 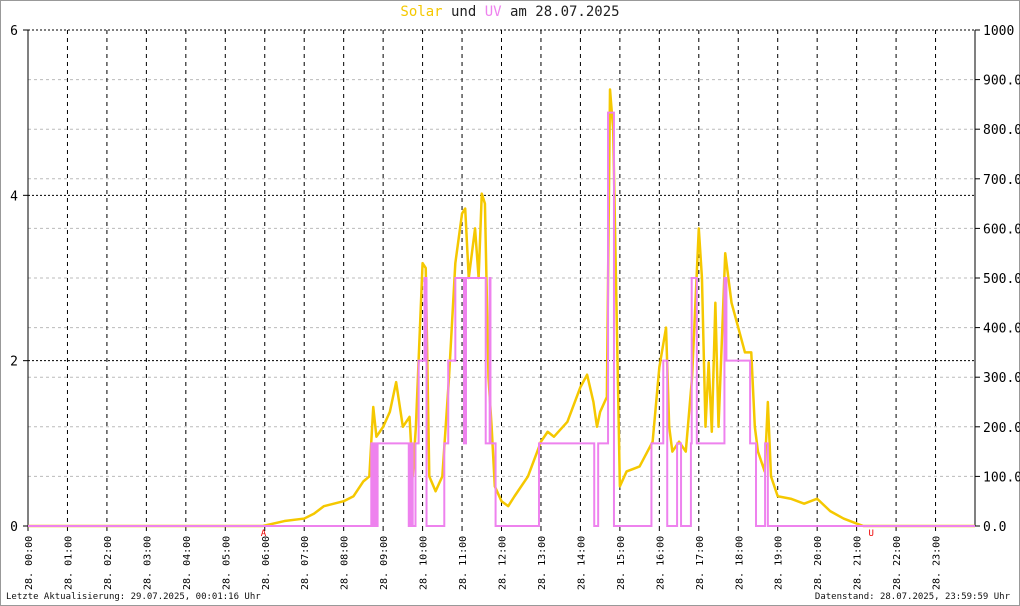 I want to click on left-tick-label: 0, so click(x=14, y=527).